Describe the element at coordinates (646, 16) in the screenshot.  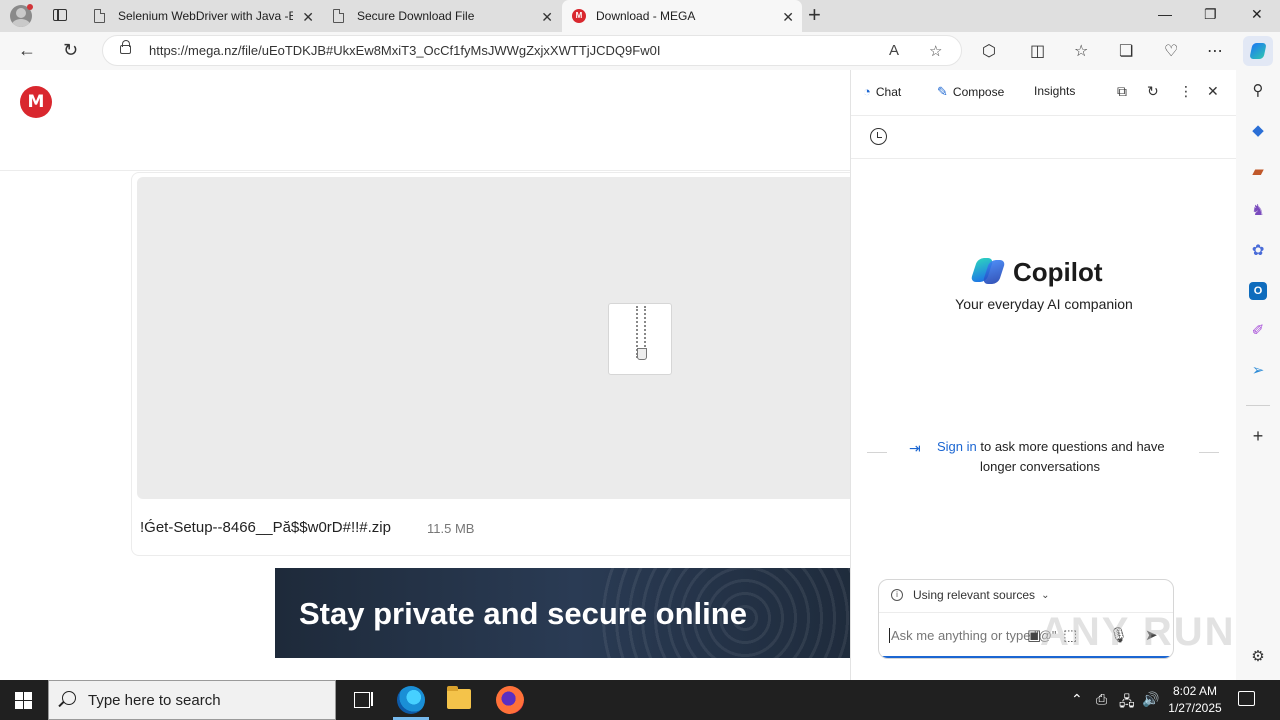
I see `tab-title: Download - MEGA` at that location.